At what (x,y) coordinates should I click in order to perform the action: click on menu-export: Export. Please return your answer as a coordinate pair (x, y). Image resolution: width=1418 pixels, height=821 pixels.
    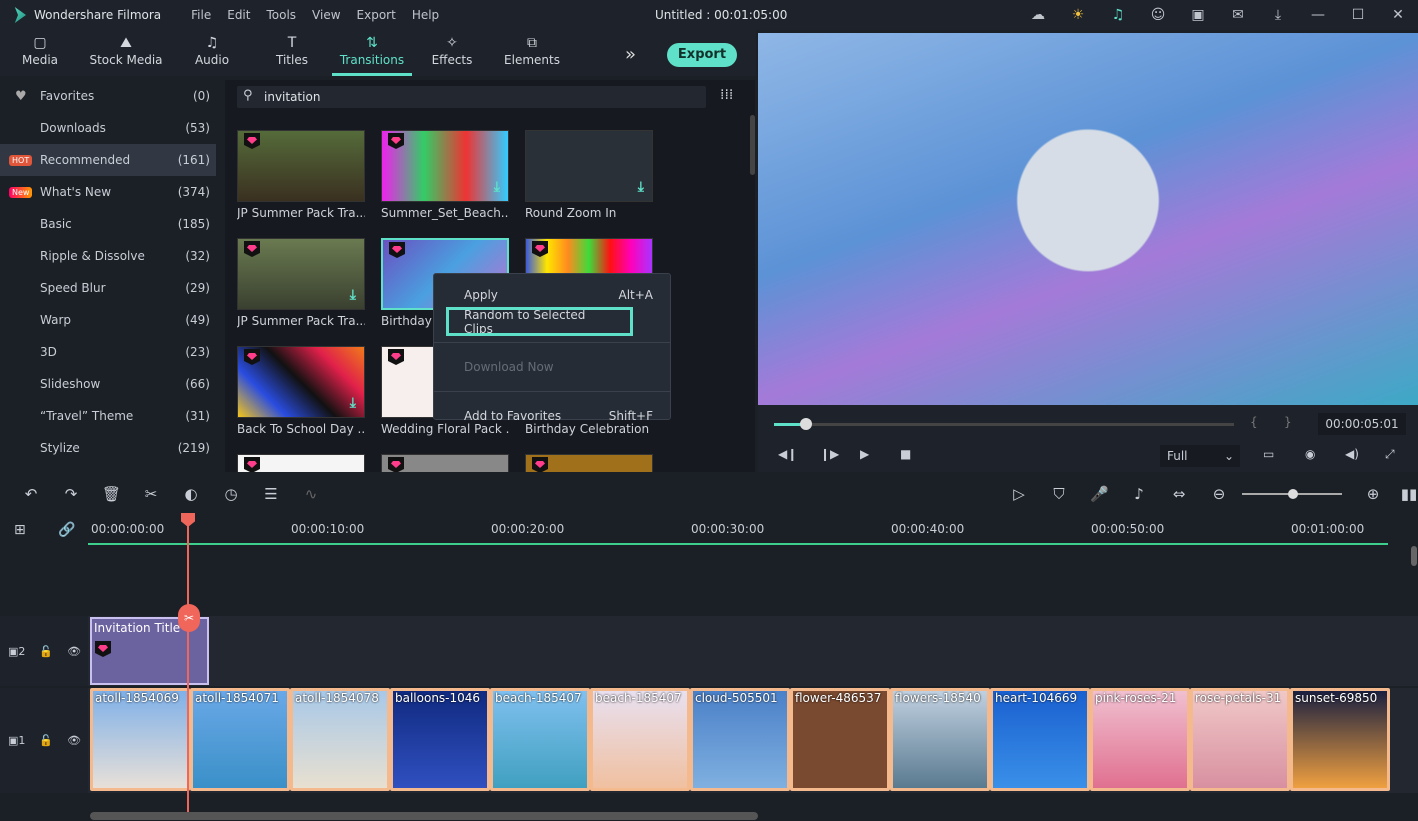
    Looking at the image, I should click on (376, 15).